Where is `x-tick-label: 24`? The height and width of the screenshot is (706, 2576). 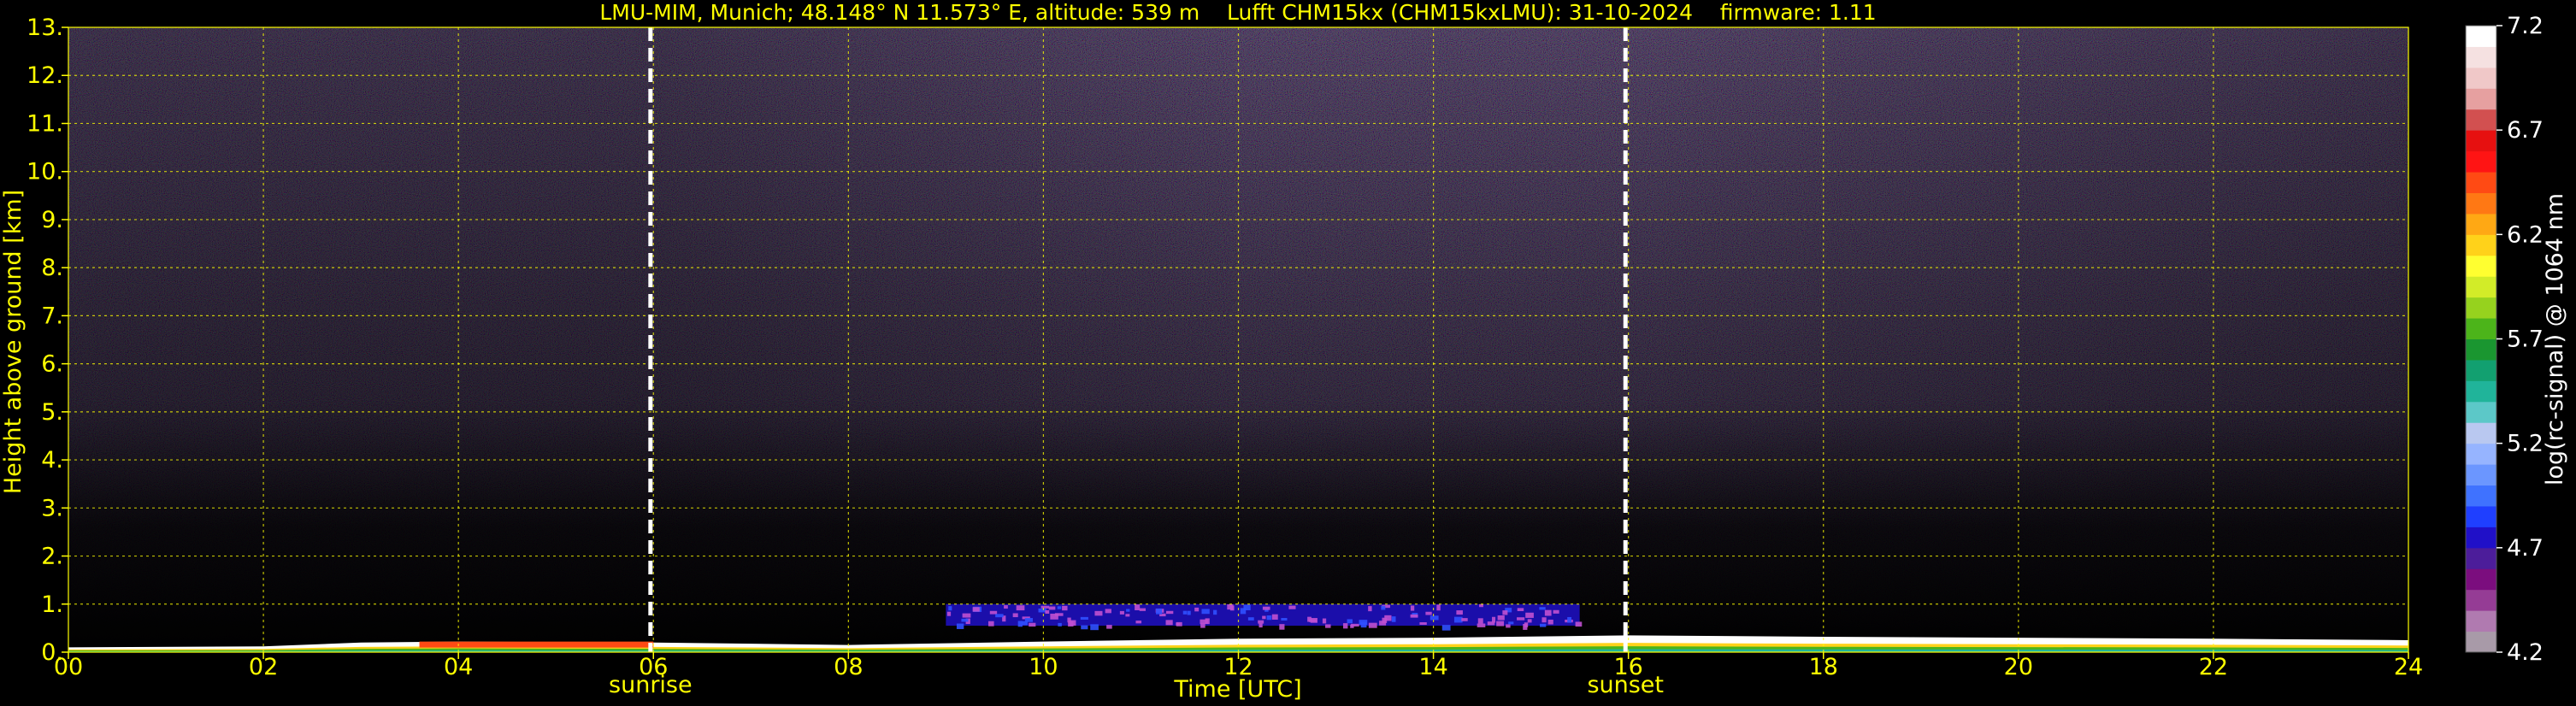 x-tick-label: 24 is located at coordinates (2408, 667).